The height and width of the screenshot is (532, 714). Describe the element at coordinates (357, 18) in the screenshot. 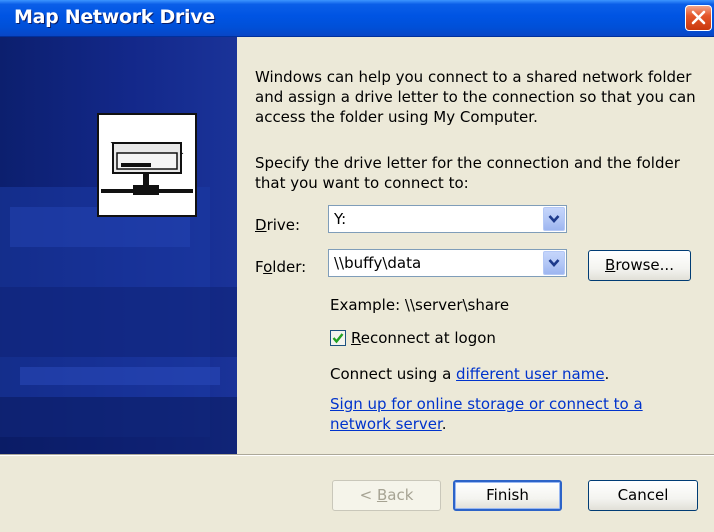

I see `title-bar: Map Network Drive` at that location.